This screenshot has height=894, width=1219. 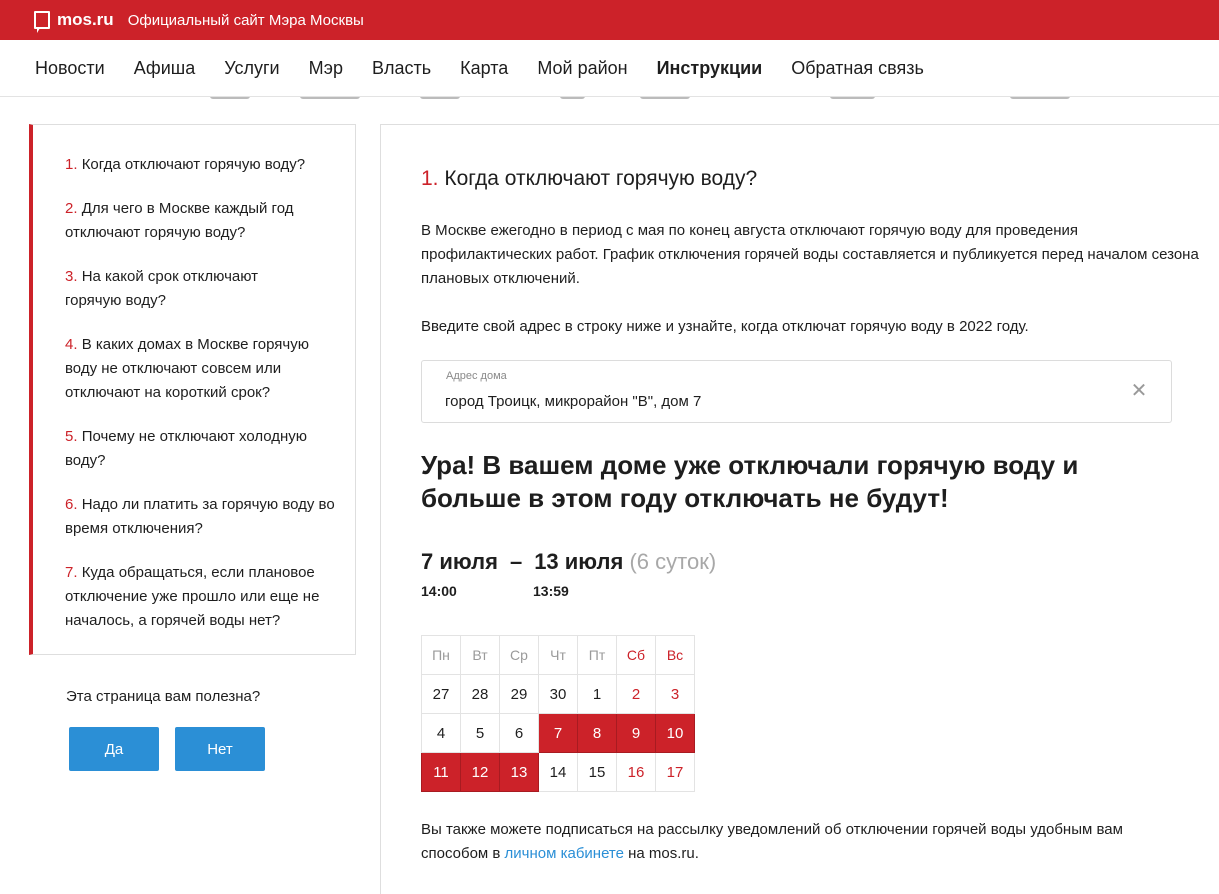 I want to click on nav-item-news: Новости, so click(x=70, y=68).